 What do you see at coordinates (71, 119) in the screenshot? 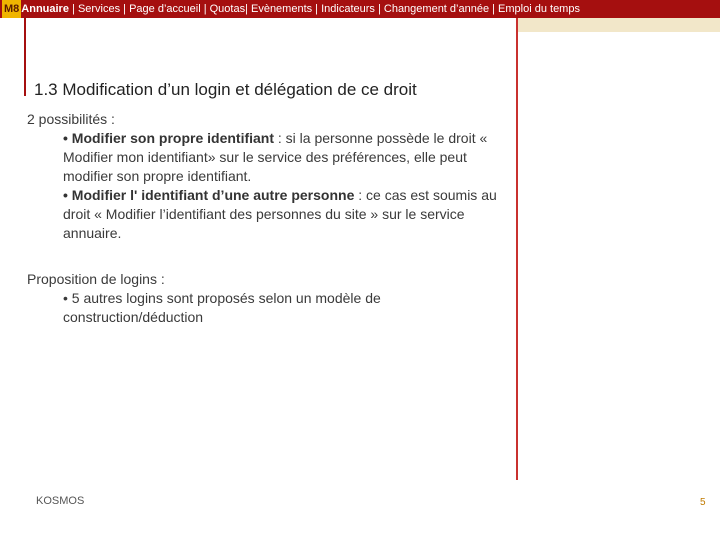
I see `intro-text: 2 possibilités :` at bounding box center [71, 119].